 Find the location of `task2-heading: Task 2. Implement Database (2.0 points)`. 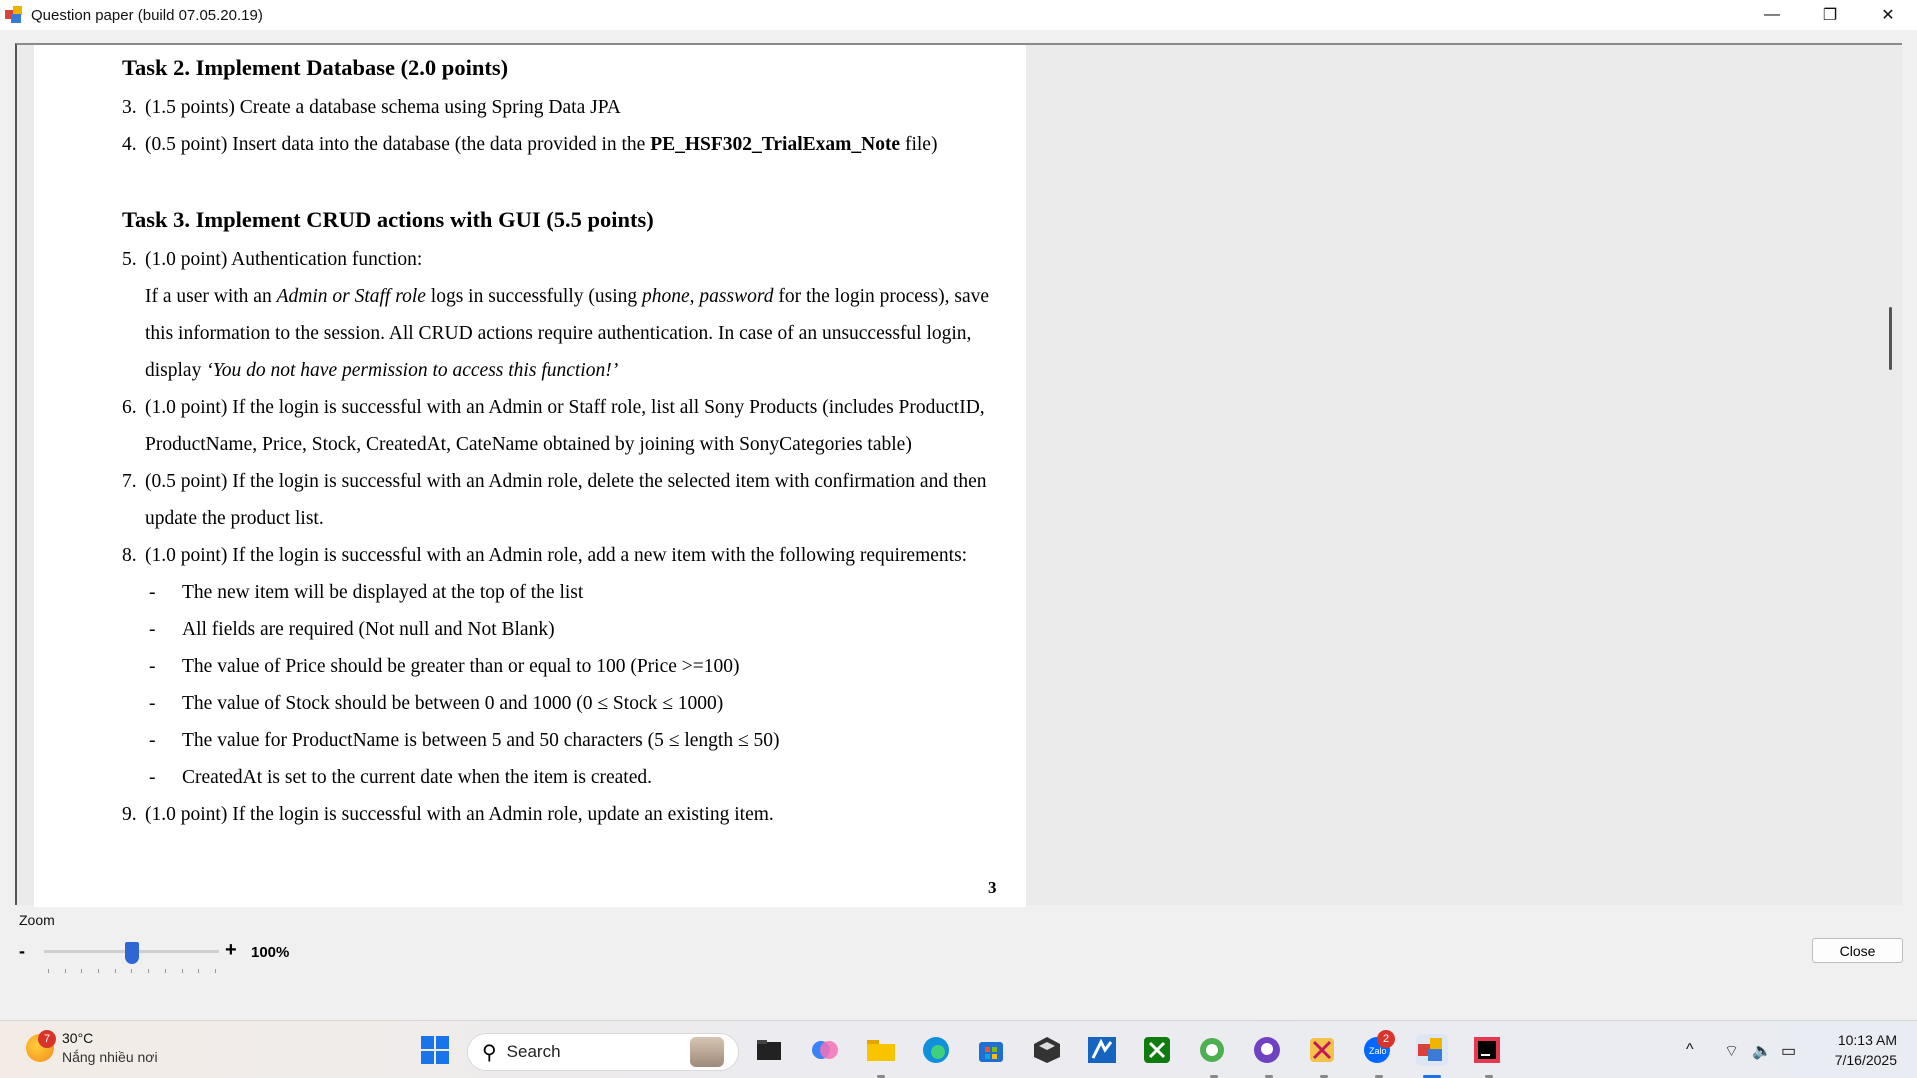

task2-heading: Task 2. Implement Database (2.0 points) is located at coordinates (315, 67).